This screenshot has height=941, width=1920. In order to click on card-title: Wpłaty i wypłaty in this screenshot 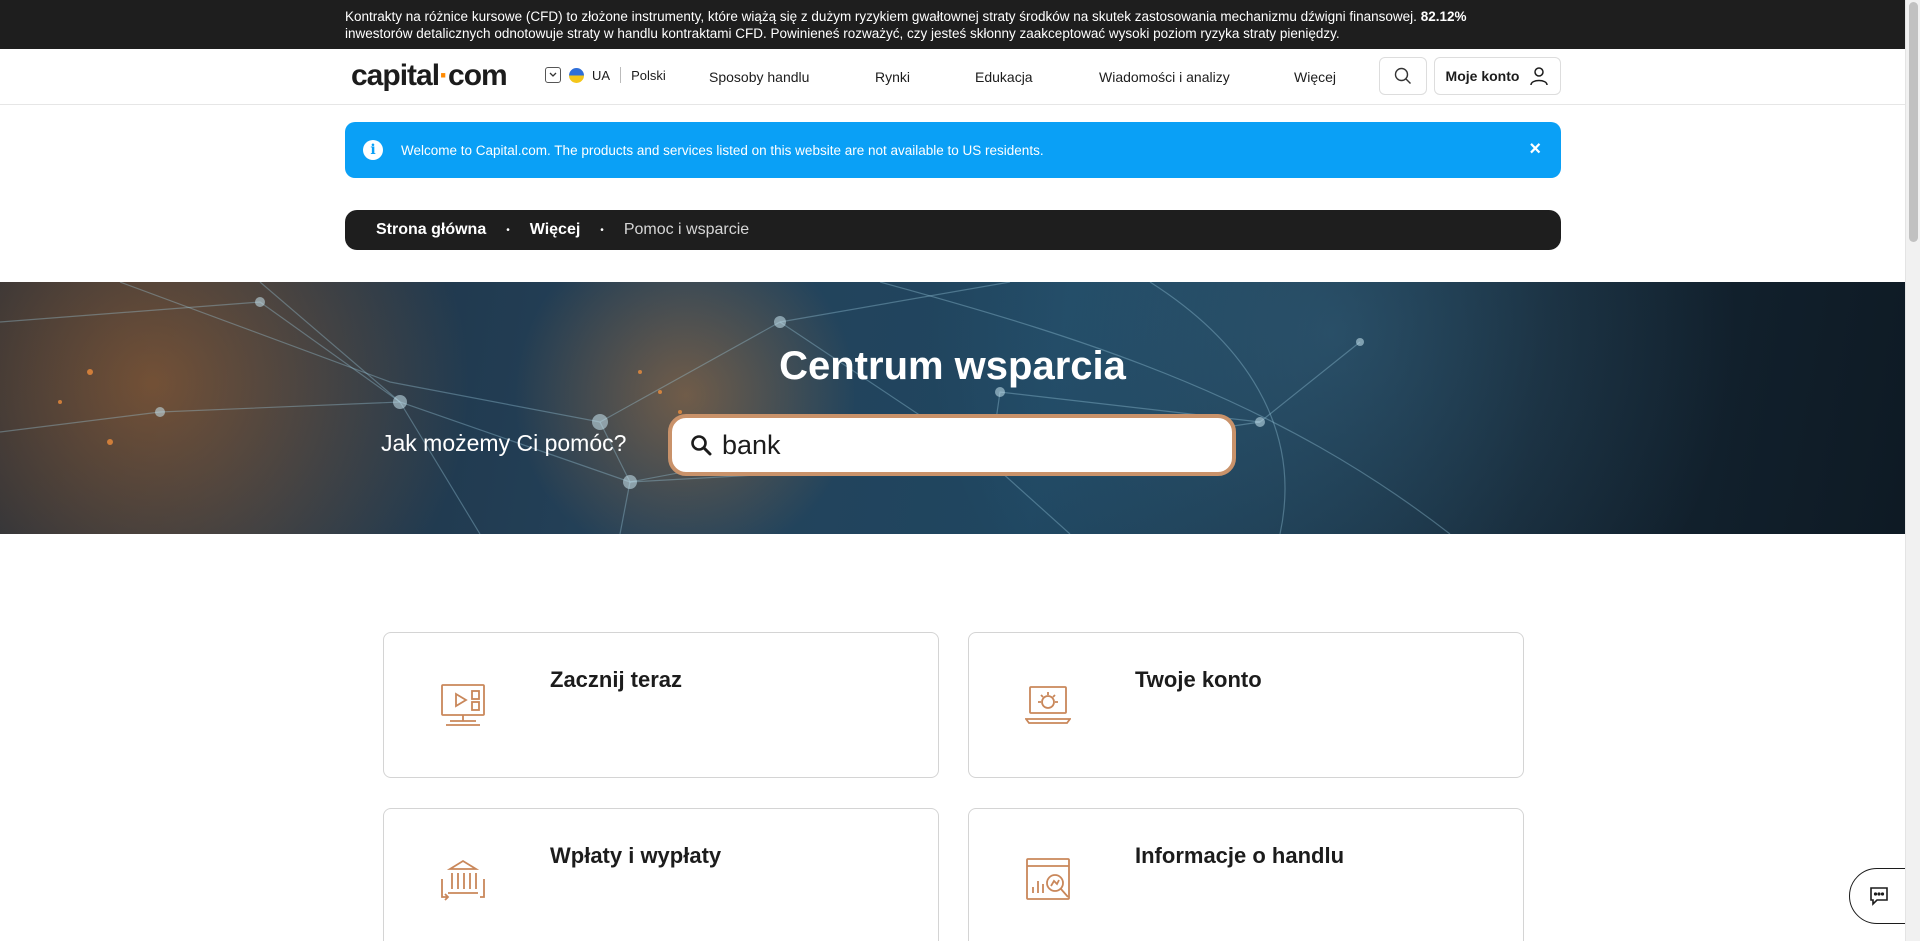, I will do `click(636, 855)`.